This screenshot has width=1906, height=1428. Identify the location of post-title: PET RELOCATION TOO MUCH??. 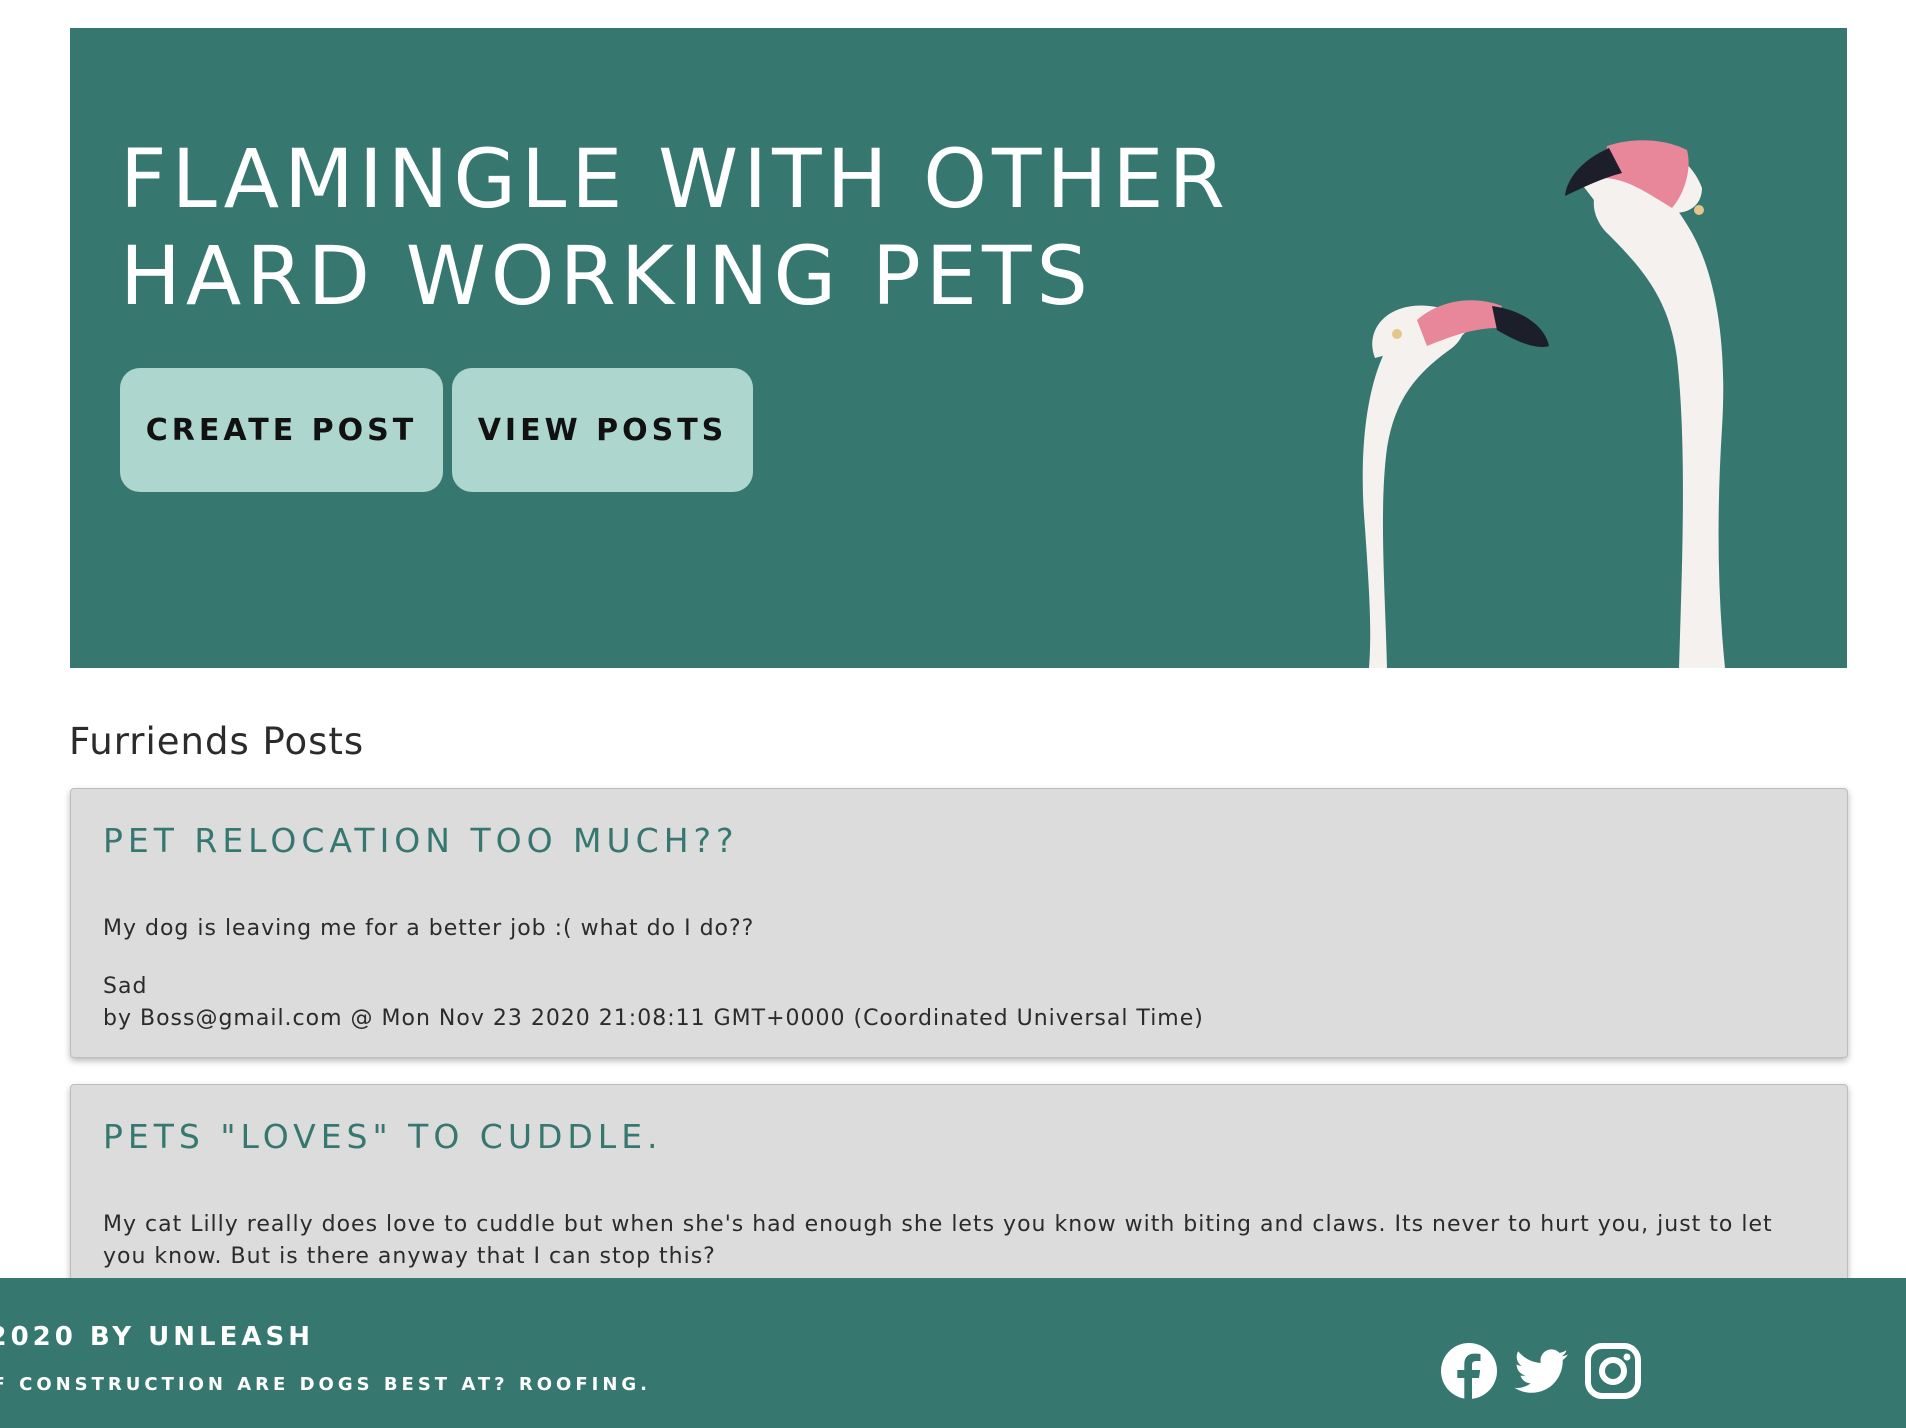
(421, 840).